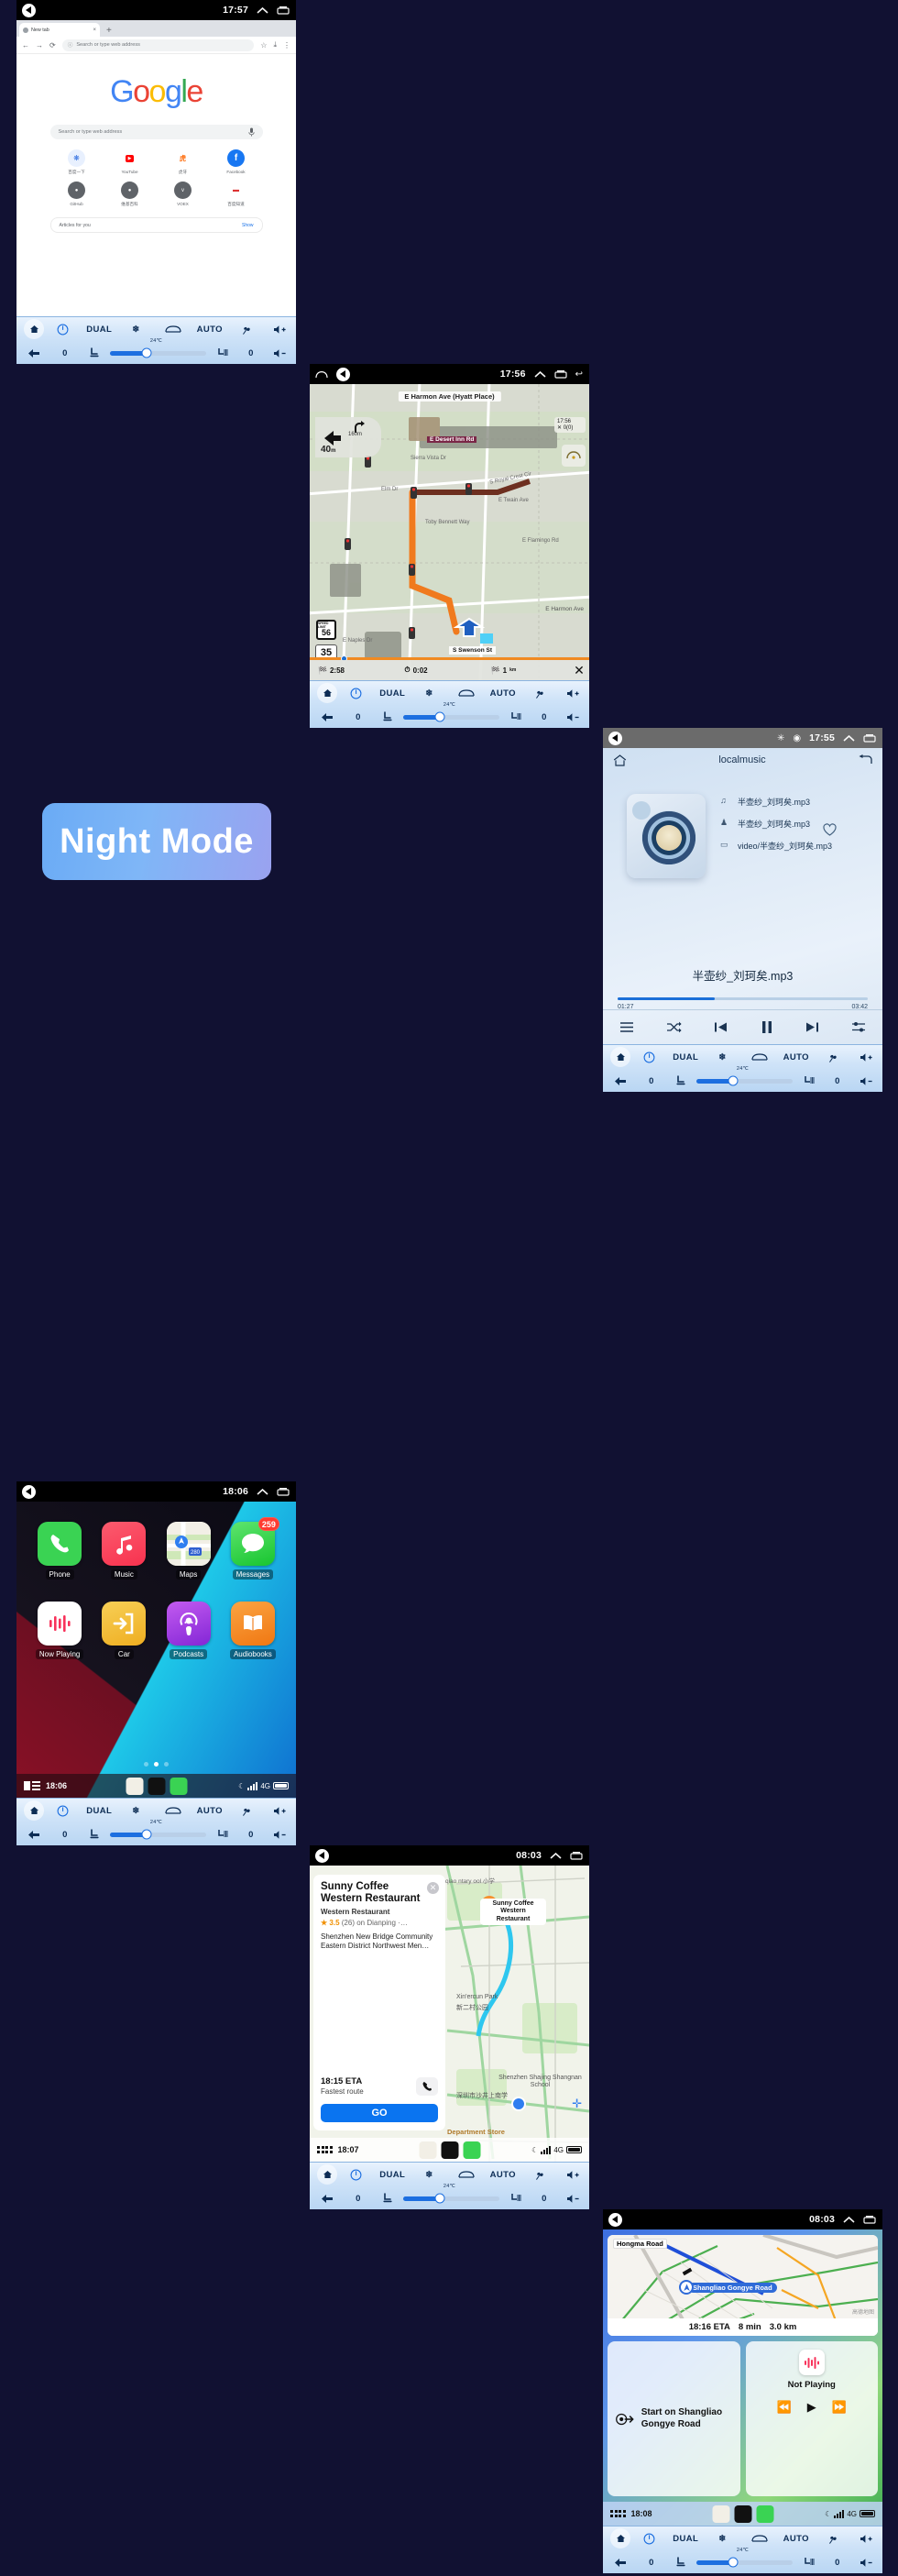 This screenshot has height=2576, width=898. What do you see at coordinates (251, 132) in the screenshot?
I see `microphone-icon` at bounding box center [251, 132].